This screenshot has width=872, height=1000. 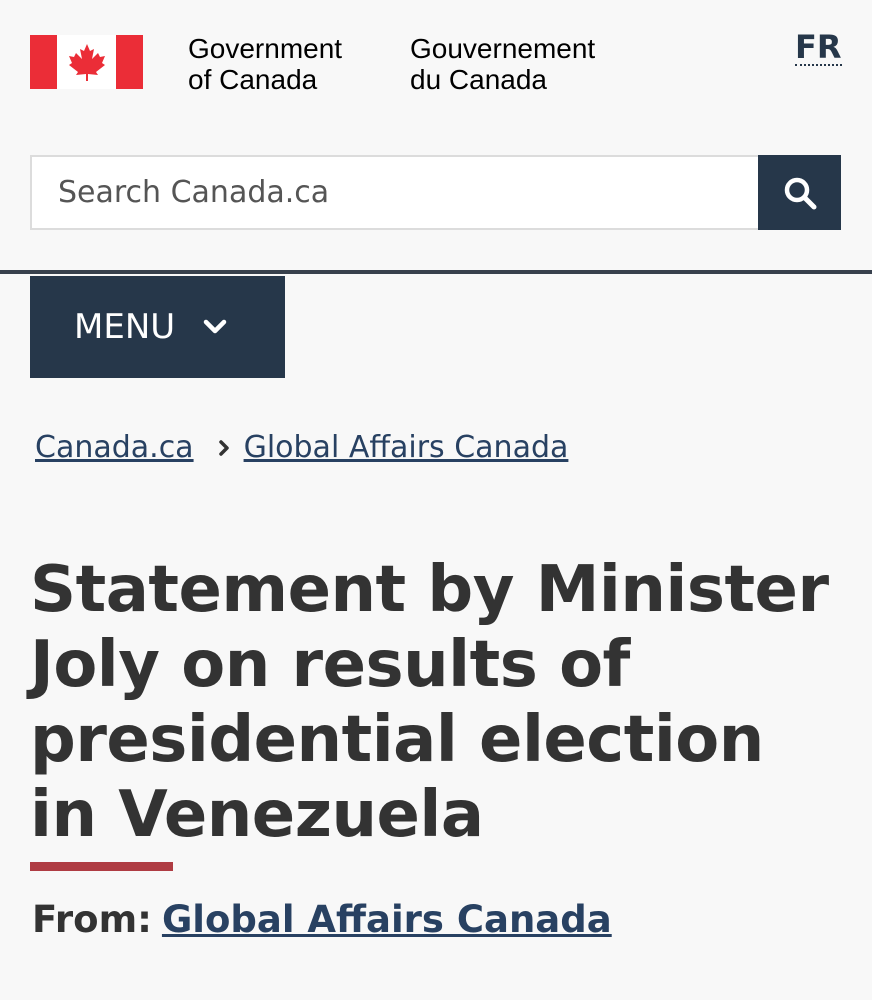 What do you see at coordinates (436, 272) in the screenshot?
I see `header-divider` at bounding box center [436, 272].